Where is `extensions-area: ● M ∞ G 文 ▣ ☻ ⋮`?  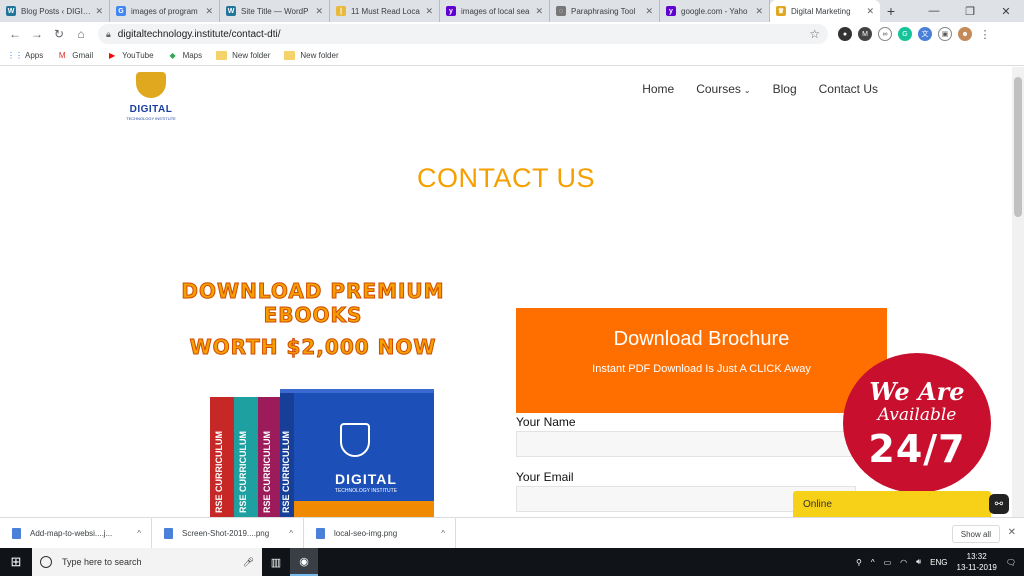 extensions-area: ● M ∞ G 文 ▣ ☻ ⋮ is located at coordinates (915, 34).